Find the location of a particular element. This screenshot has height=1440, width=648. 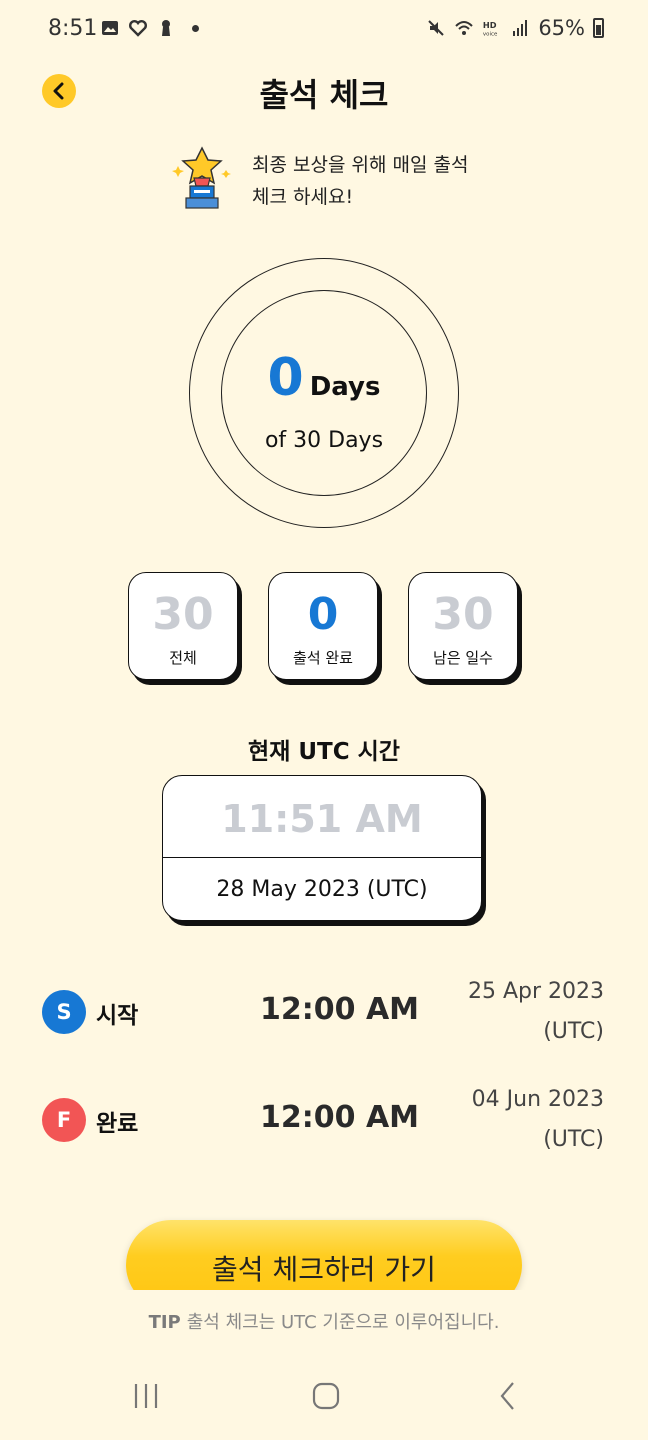

page-title: 출석 체크 is located at coordinates (324, 95).